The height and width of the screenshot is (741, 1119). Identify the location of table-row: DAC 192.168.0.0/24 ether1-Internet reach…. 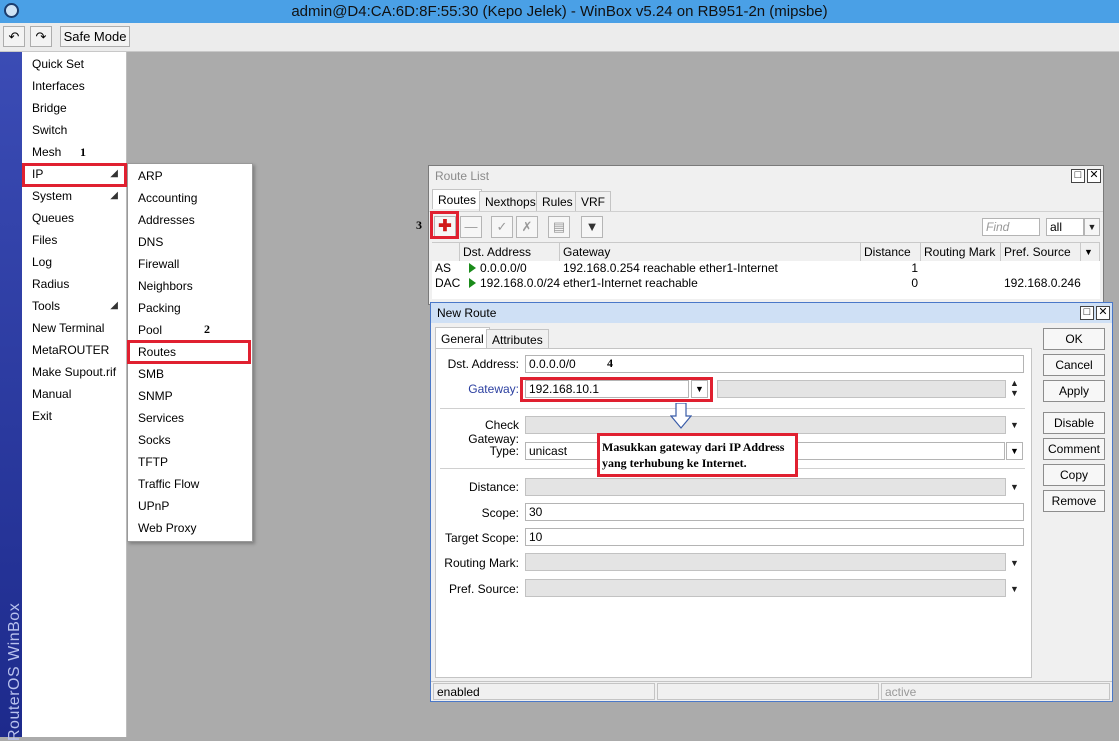
(766, 283).